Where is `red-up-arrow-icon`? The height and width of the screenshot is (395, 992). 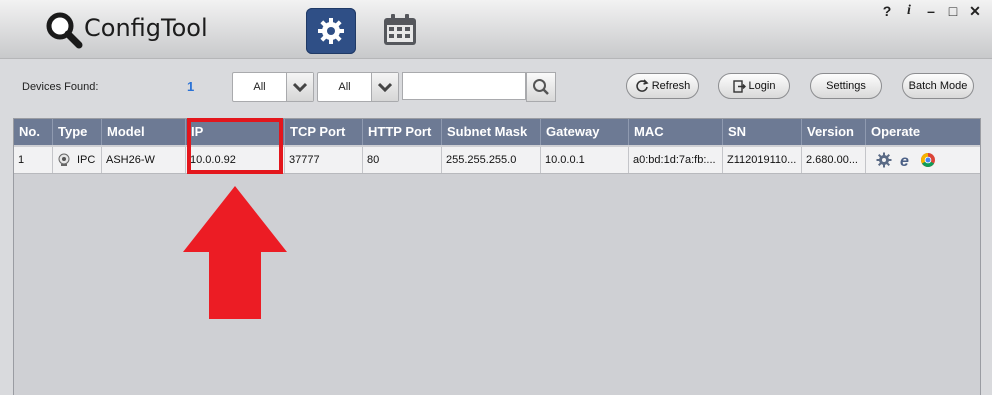
red-up-arrow-icon is located at coordinates (235, 252).